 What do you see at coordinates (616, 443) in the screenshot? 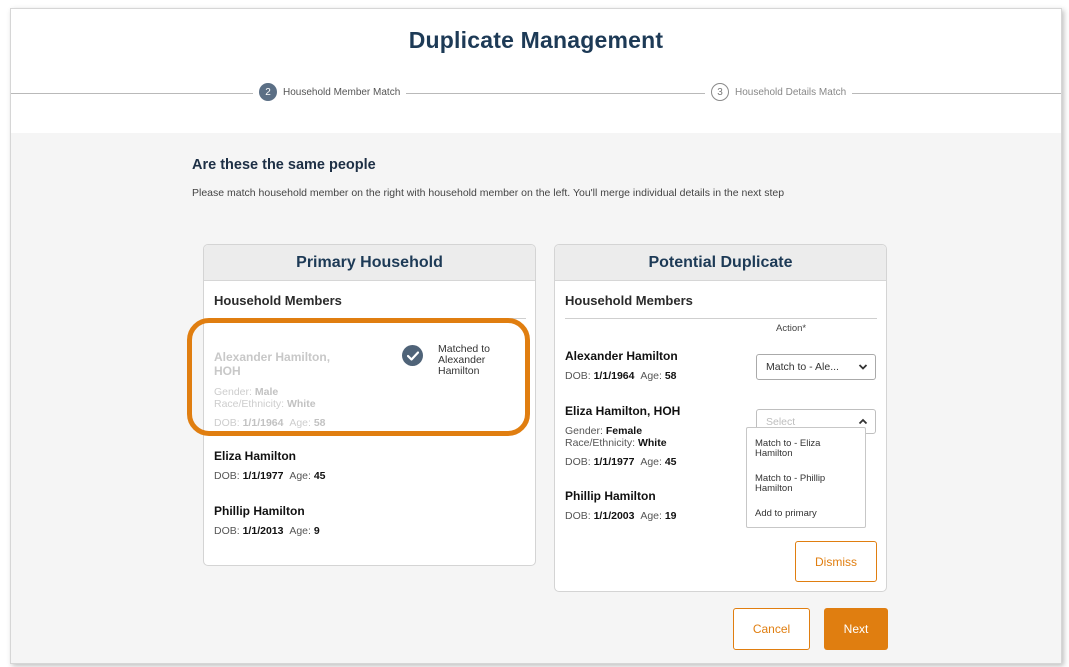
I see `member-race: Race/Ethnicity: White` at bounding box center [616, 443].